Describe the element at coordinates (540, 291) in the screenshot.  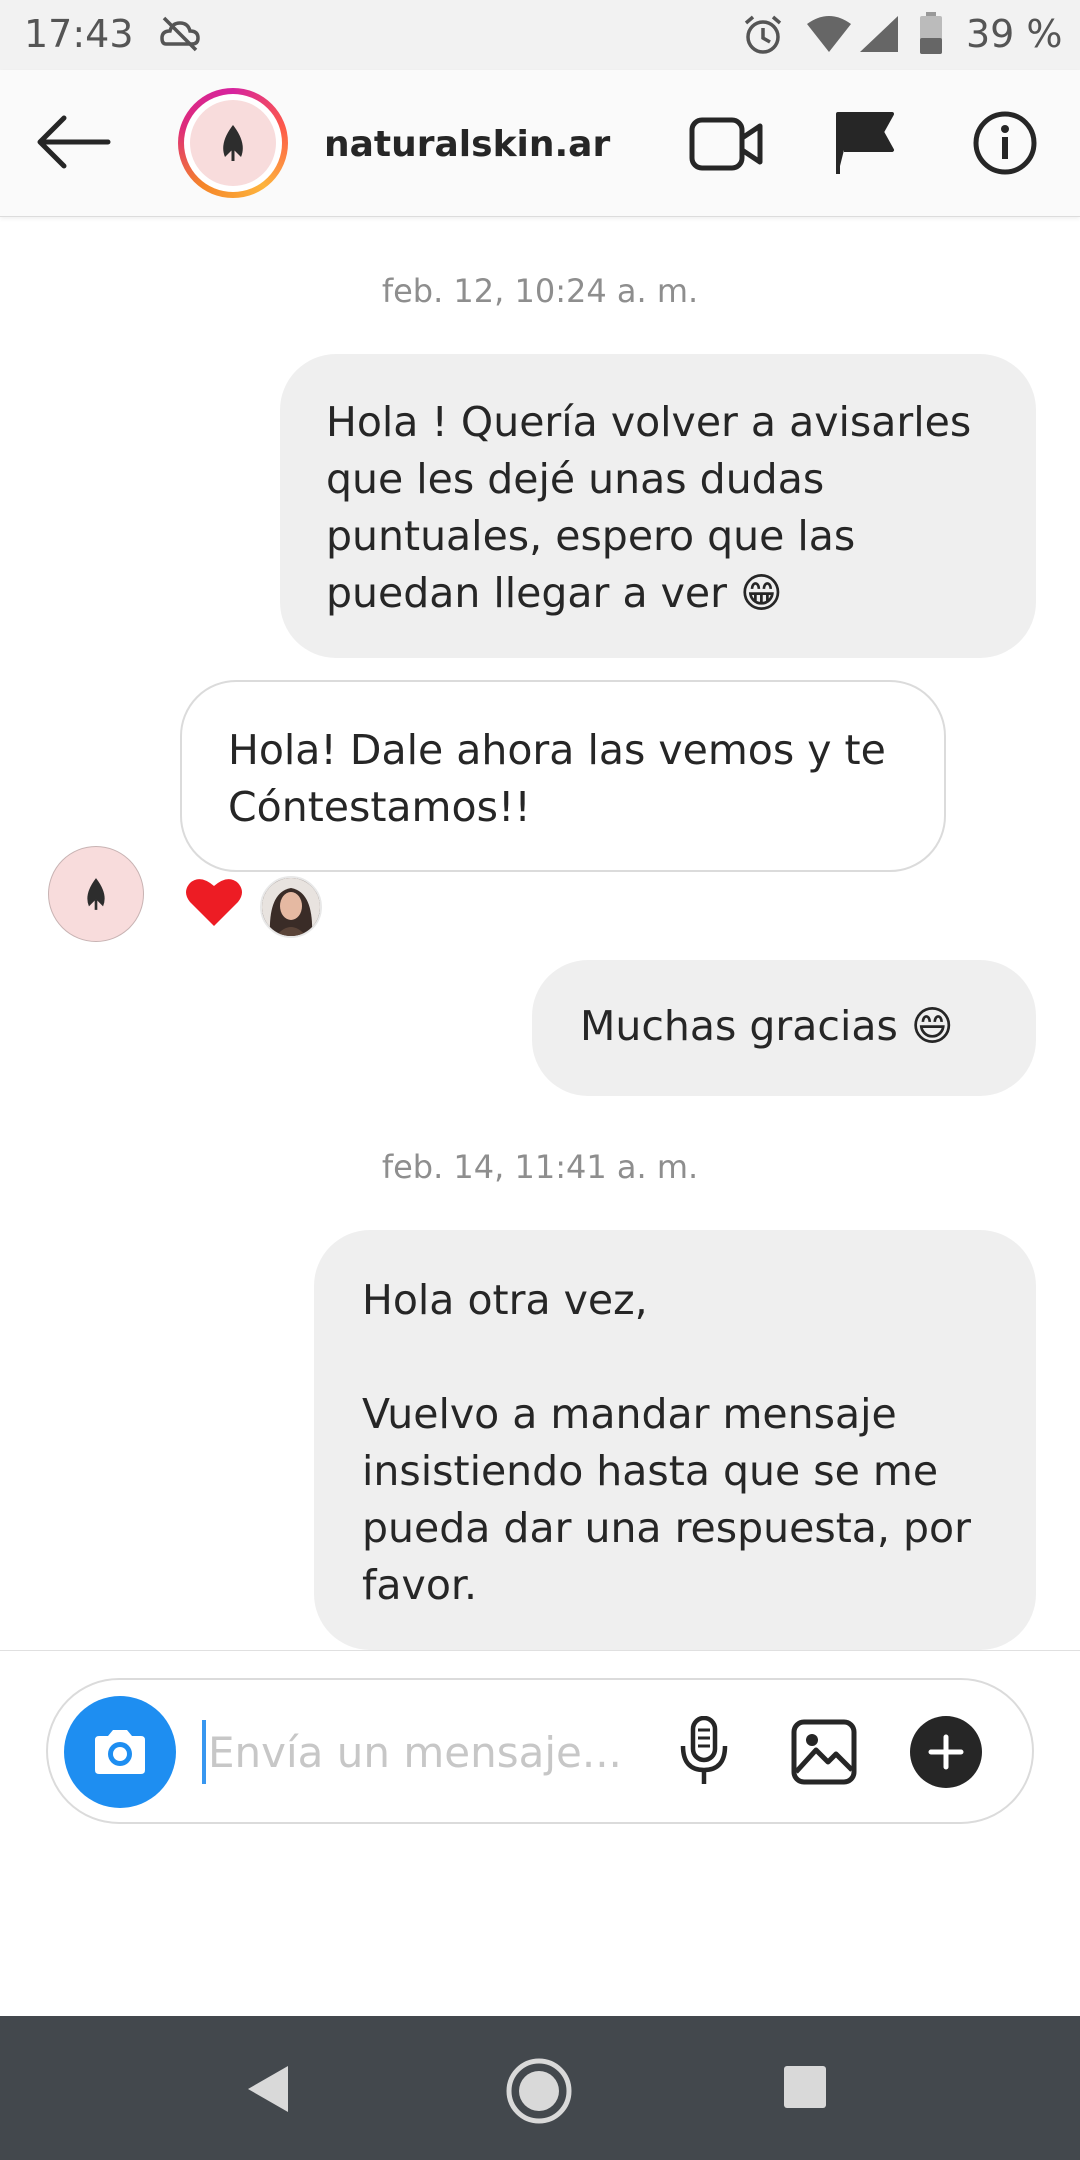
I see `message-timestamp: feb. 12, 10:24 a. m.` at that location.